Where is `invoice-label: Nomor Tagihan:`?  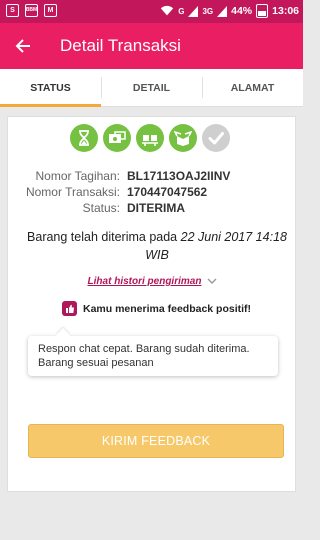
invoice-label: Nomor Tagihan: is located at coordinates (78, 176).